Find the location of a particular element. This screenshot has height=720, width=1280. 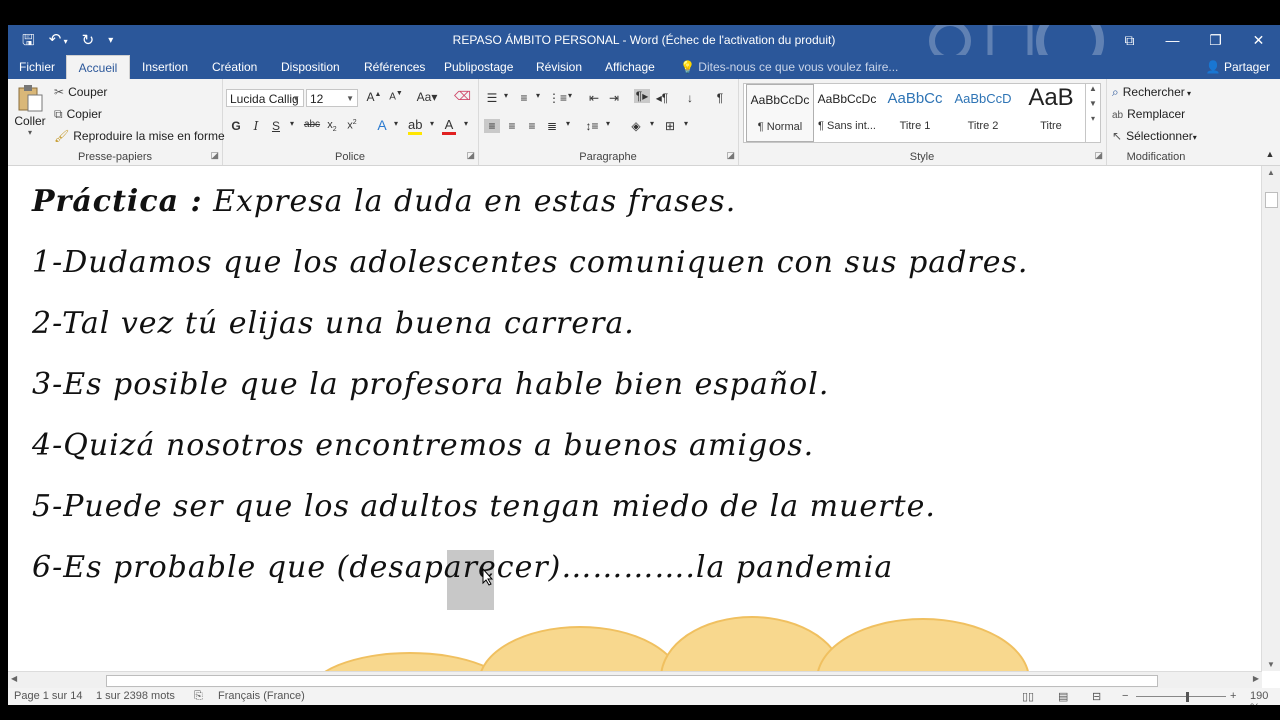

ribbon-display-icon: ⧉ is located at coordinates (1129, 40).